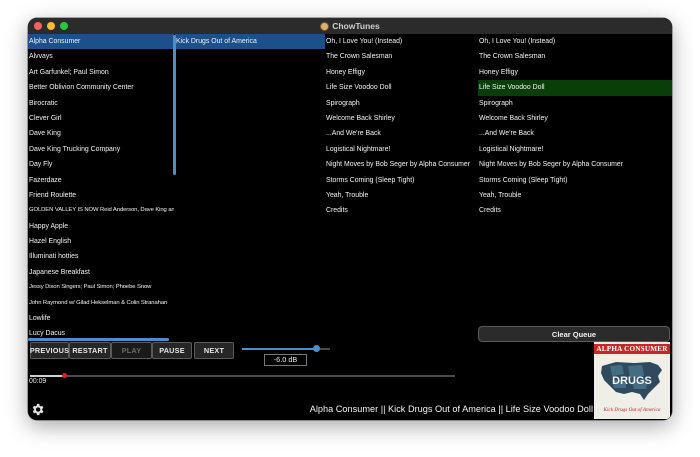 The image size is (700, 457). I want to click on track-list-item: Yeah, Trouble, so click(401, 195).